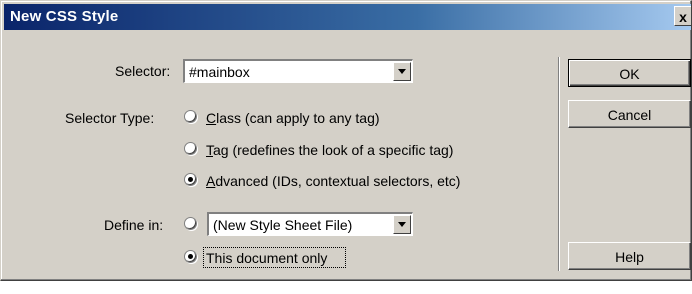 This screenshot has width=692, height=294. Describe the element at coordinates (64, 16) in the screenshot. I see `dialog-title: New CSS Style` at that location.